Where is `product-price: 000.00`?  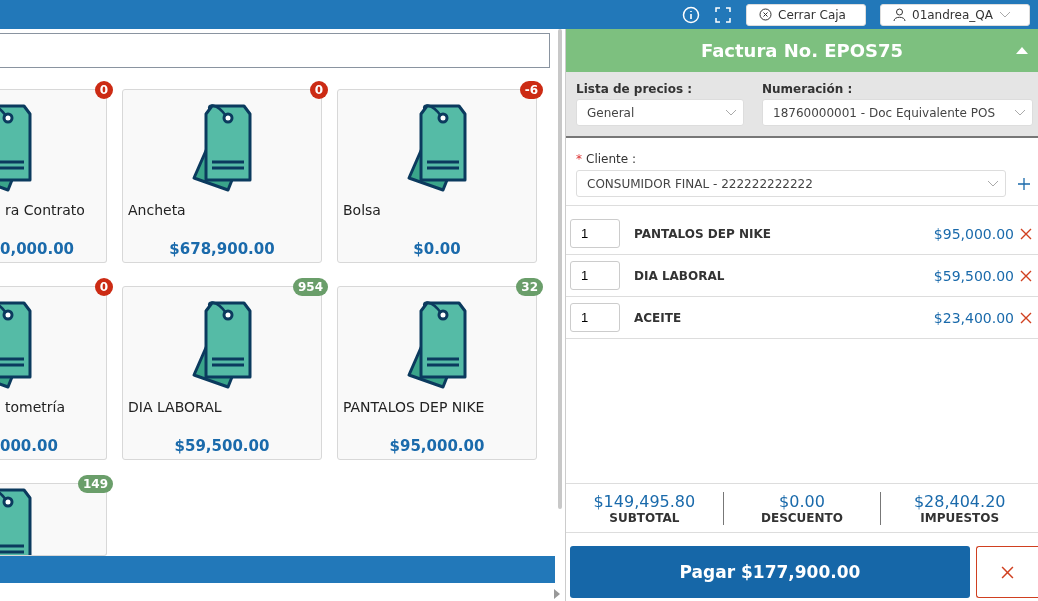
product-price: 000.00 is located at coordinates (29, 446).